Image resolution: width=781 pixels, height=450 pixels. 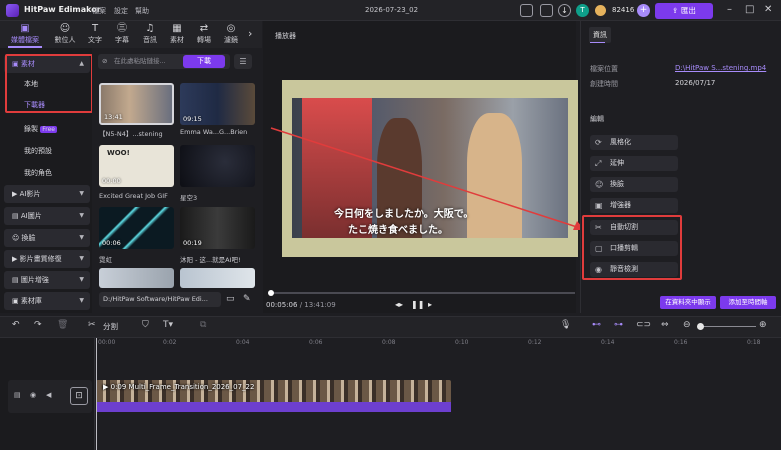 I want to click on chain-icon: ⊂⊃, so click(x=643, y=325).